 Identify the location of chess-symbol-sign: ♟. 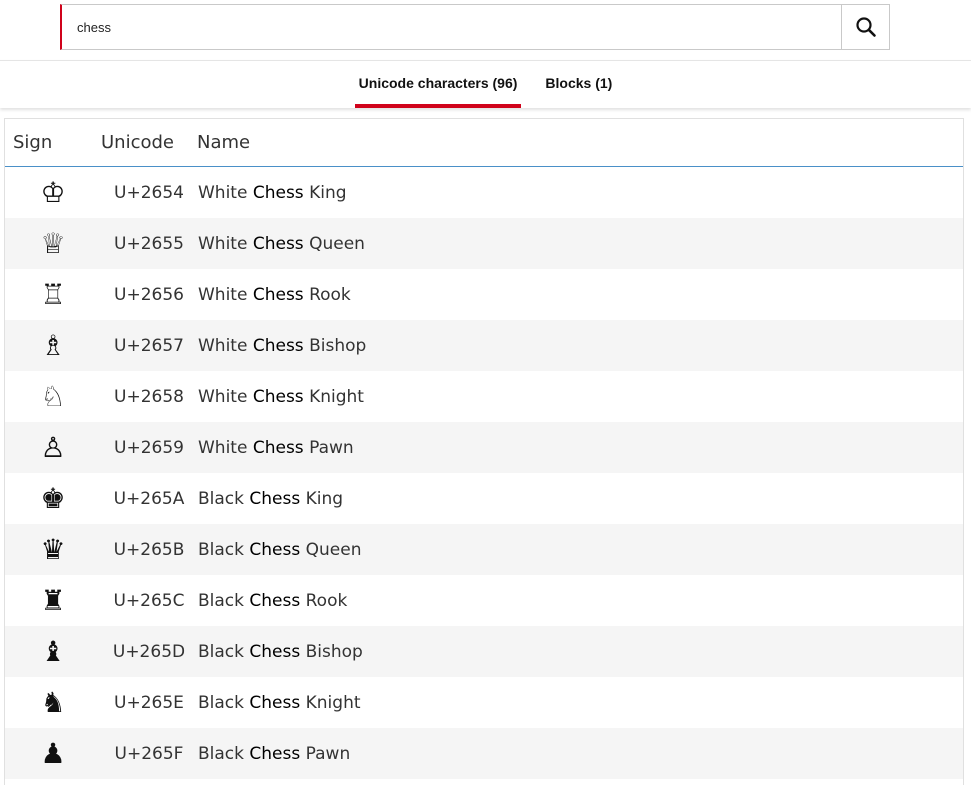
(53, 753).